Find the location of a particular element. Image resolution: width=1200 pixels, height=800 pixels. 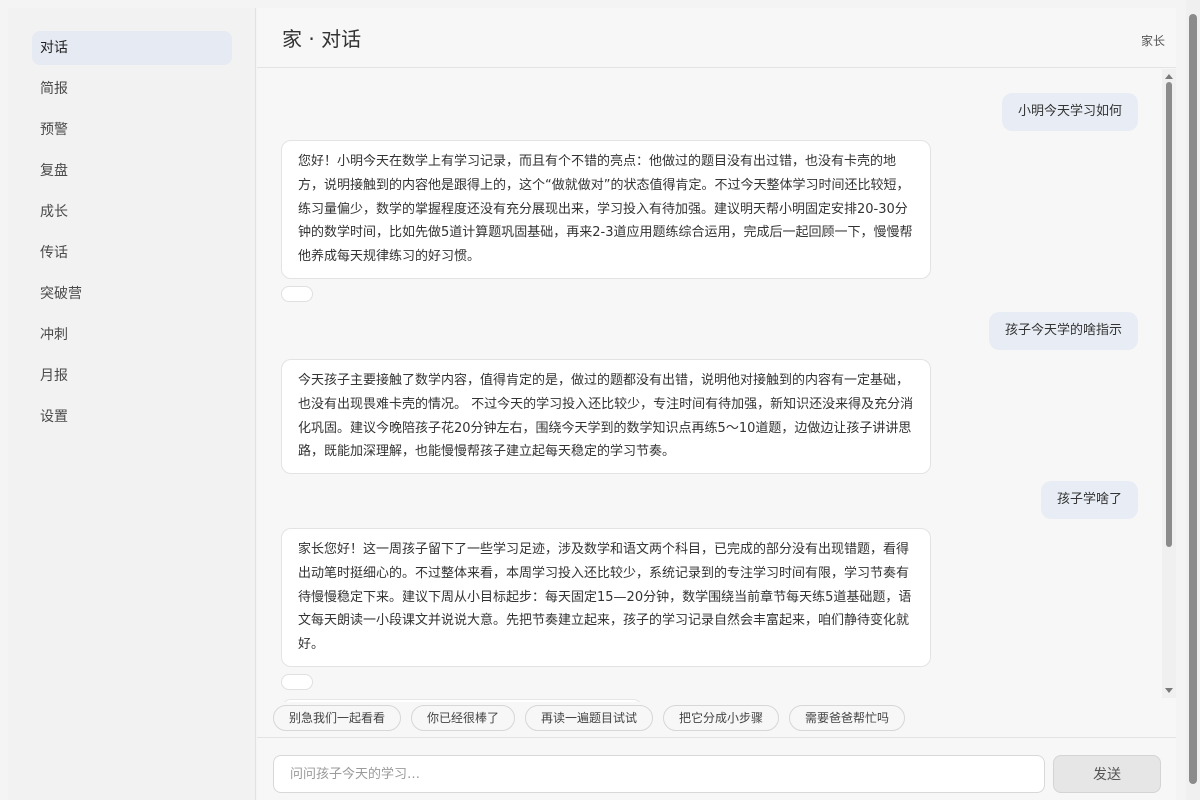

composer: 发送 is located at coordinates (716, 768).